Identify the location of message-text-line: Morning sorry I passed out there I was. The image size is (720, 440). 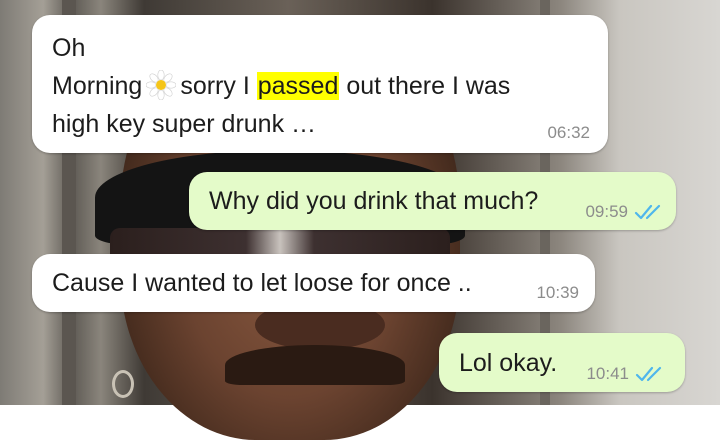
(320, 86).